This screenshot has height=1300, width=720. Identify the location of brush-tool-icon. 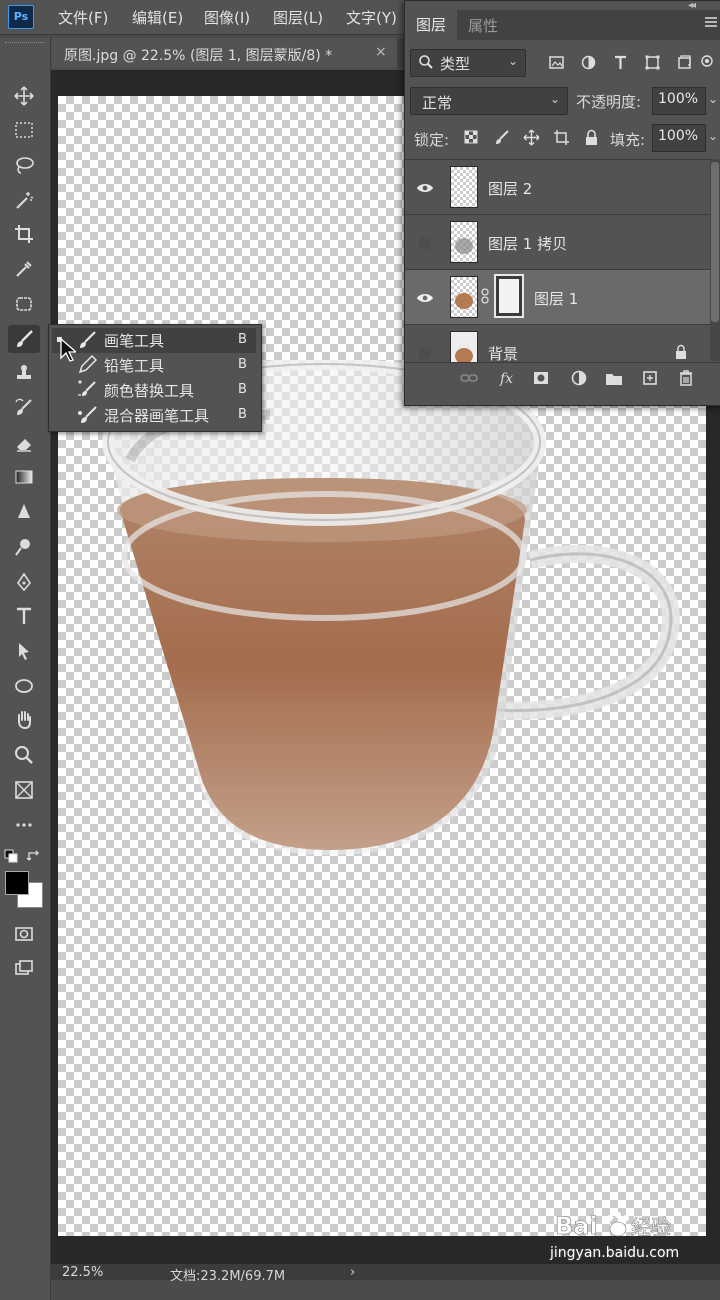
(24, 339).